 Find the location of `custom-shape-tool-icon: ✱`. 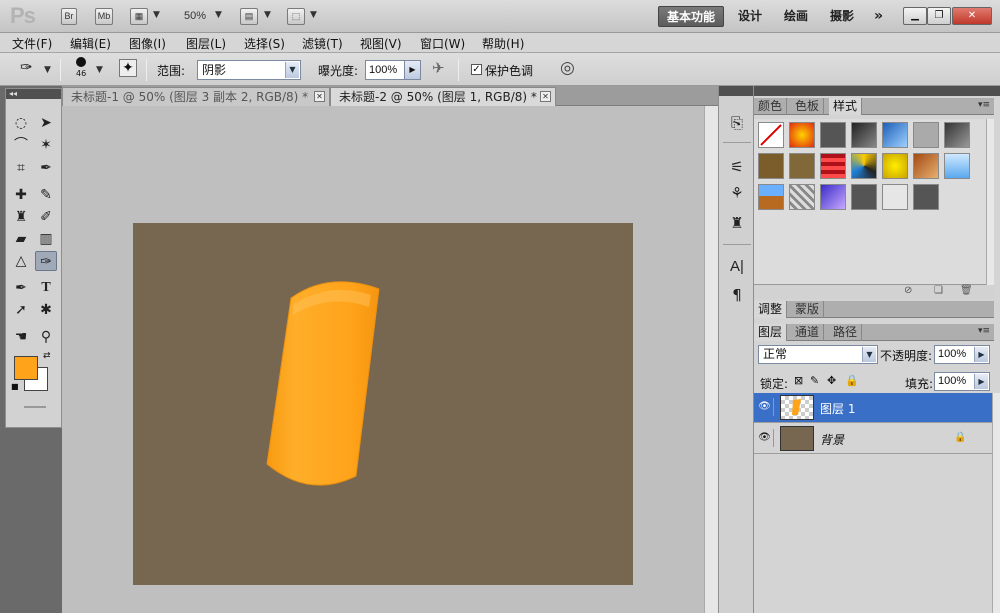

custom-shape-tool-icon: ✱ is located at coordinates (46, 310).